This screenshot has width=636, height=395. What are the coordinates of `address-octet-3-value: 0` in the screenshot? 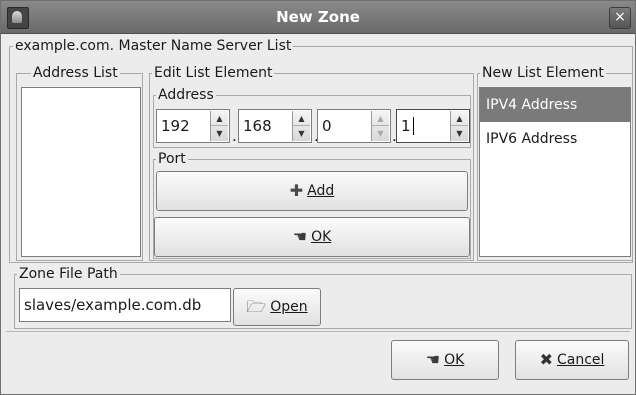 It's located at (327, 126).